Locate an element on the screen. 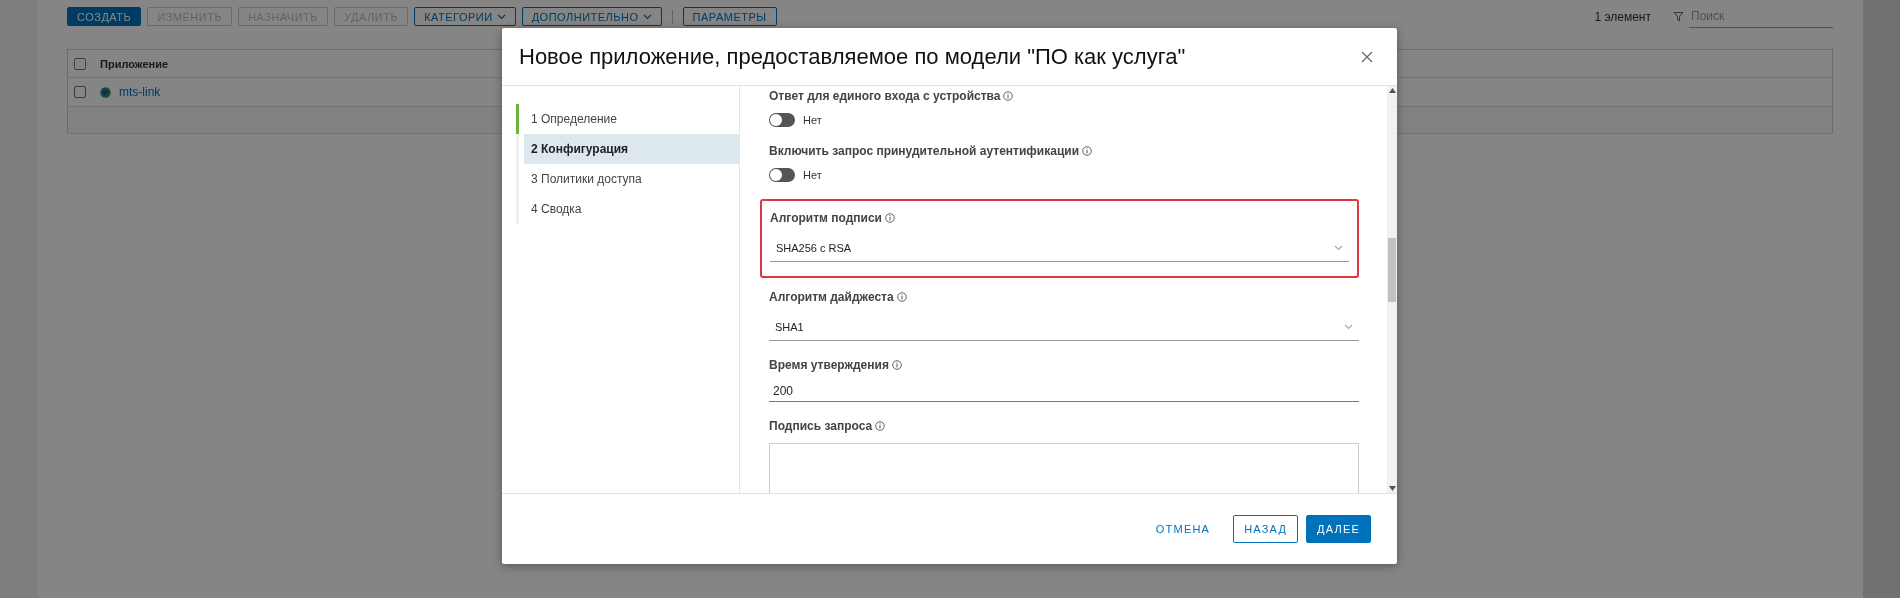  dialog-button: НАЗАД is located at coordinates (1266, 529).